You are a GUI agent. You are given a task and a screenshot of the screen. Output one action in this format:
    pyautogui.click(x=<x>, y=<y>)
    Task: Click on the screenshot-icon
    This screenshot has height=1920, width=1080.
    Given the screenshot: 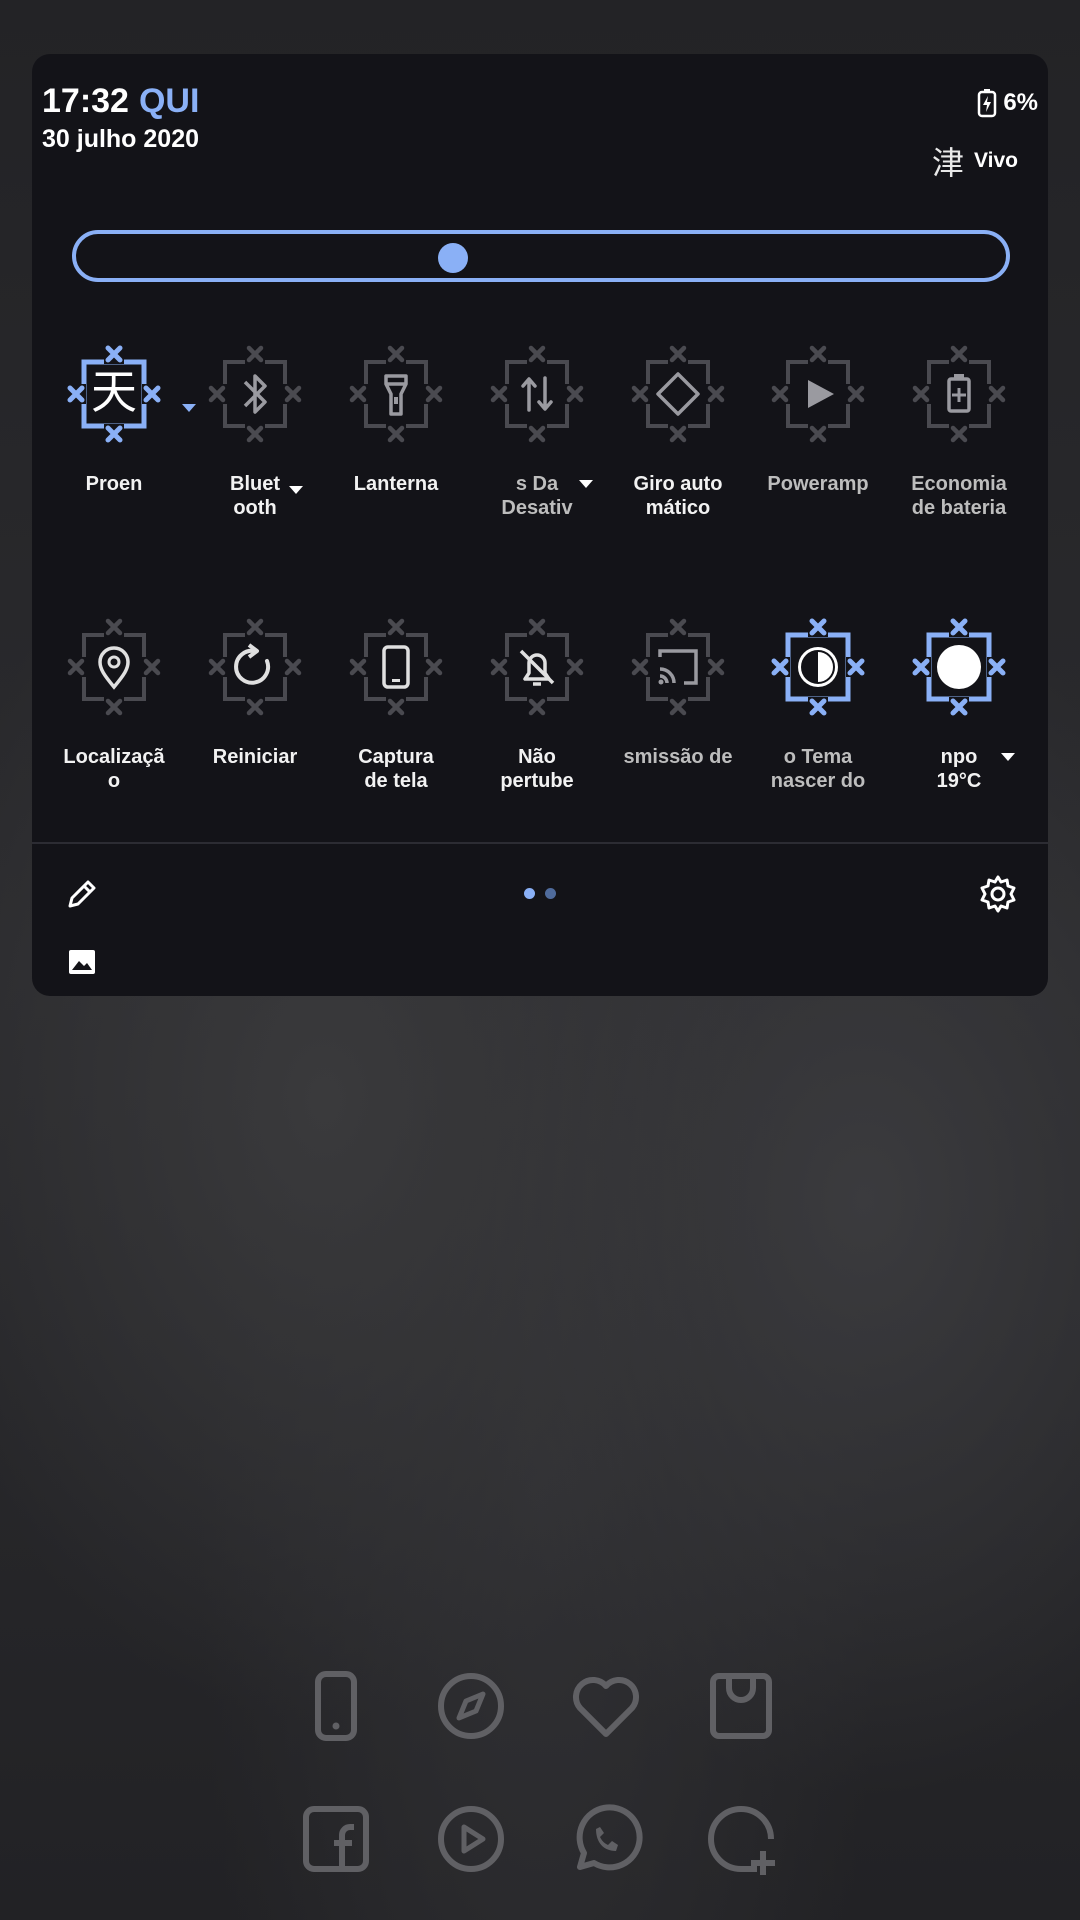 What is the action you would take?
    pyautogui.click(x=396, y=667)
    